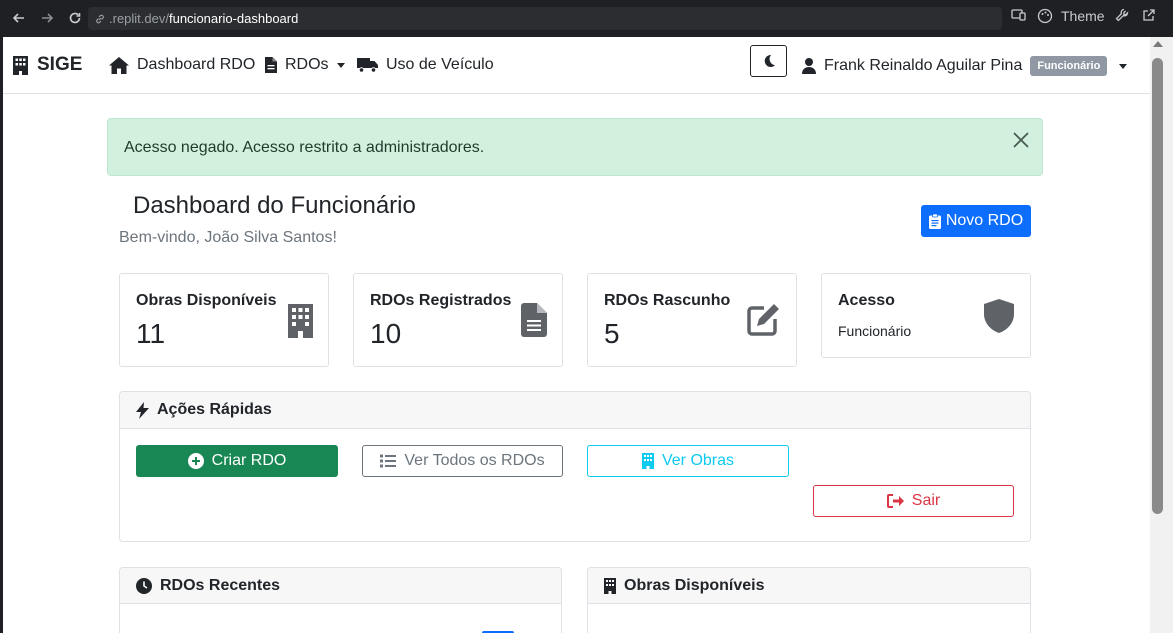 The height and width of the screenshot is (633, 1173). I want to click on shield-icon, so click(999, 316).